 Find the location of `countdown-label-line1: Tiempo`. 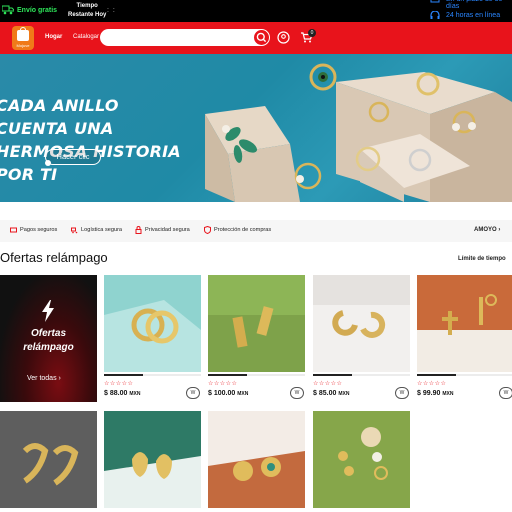

countdown-label-line1: Tiempo is located at coordinates (87, 6).